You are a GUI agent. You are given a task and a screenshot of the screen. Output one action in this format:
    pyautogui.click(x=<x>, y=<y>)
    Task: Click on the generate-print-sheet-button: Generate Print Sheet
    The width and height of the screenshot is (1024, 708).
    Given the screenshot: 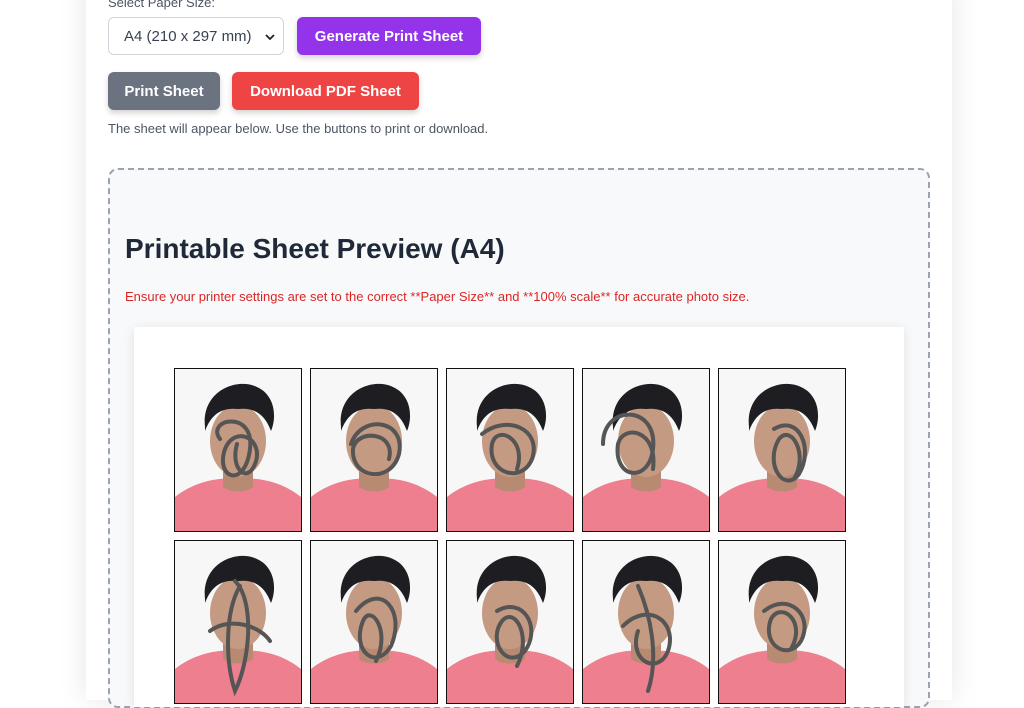 What is the action you would take?
    pyautogui.click(x=389, y=36)
    